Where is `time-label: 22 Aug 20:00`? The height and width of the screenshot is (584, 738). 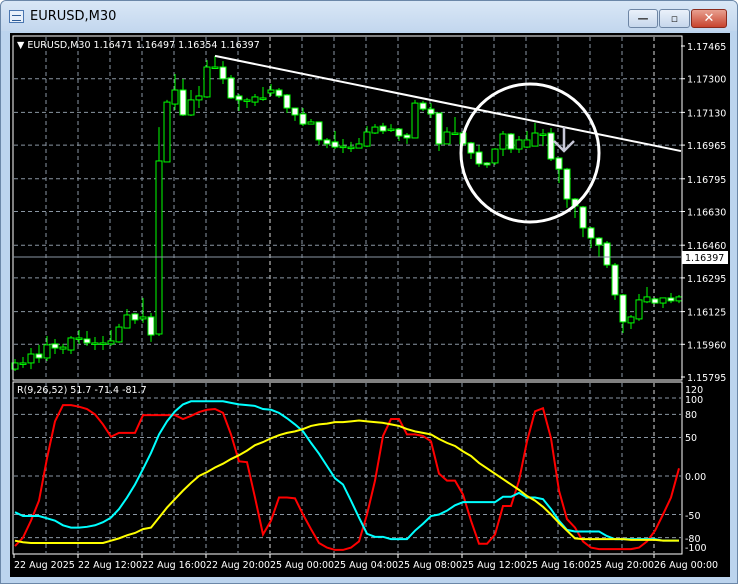
time-label: 22 Aug 20:00 is located at coordinates (238, 565).